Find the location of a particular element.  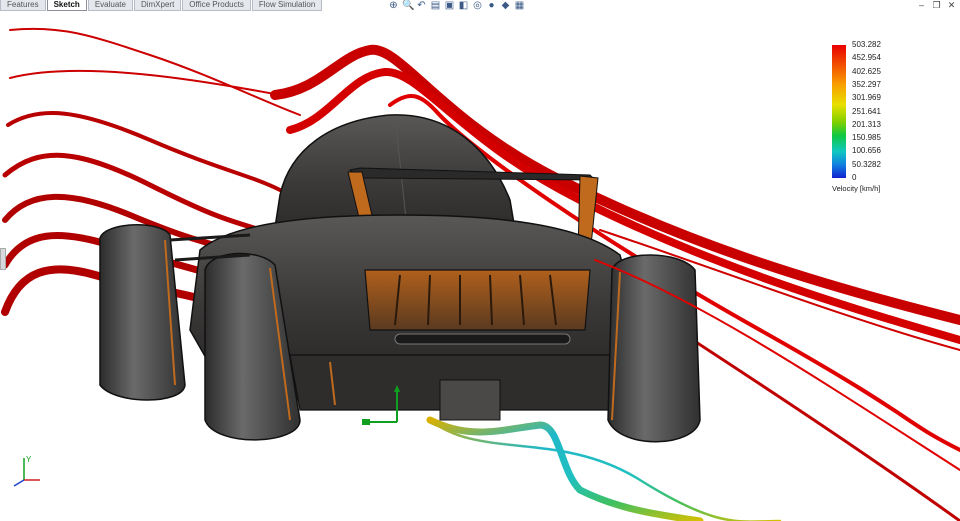

hide-show-items-icon: ◎ is located at coordinates (477, 5).